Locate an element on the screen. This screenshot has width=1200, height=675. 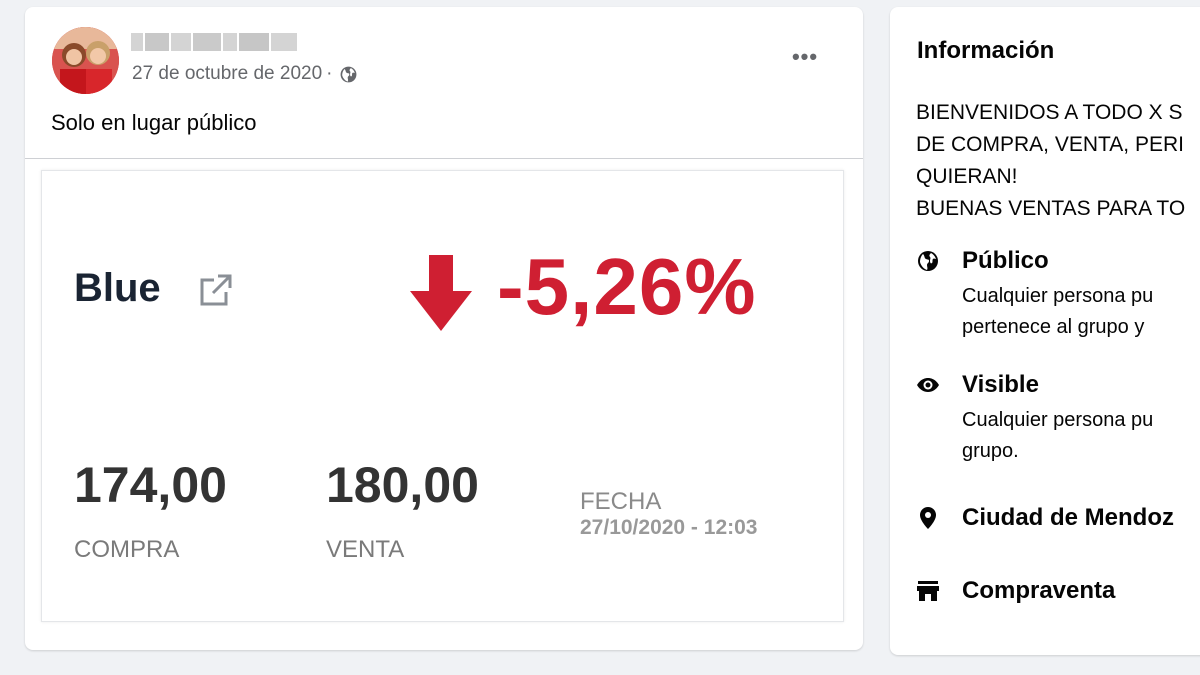
item-title: Compraventa is located at coordinates (1039, 590).